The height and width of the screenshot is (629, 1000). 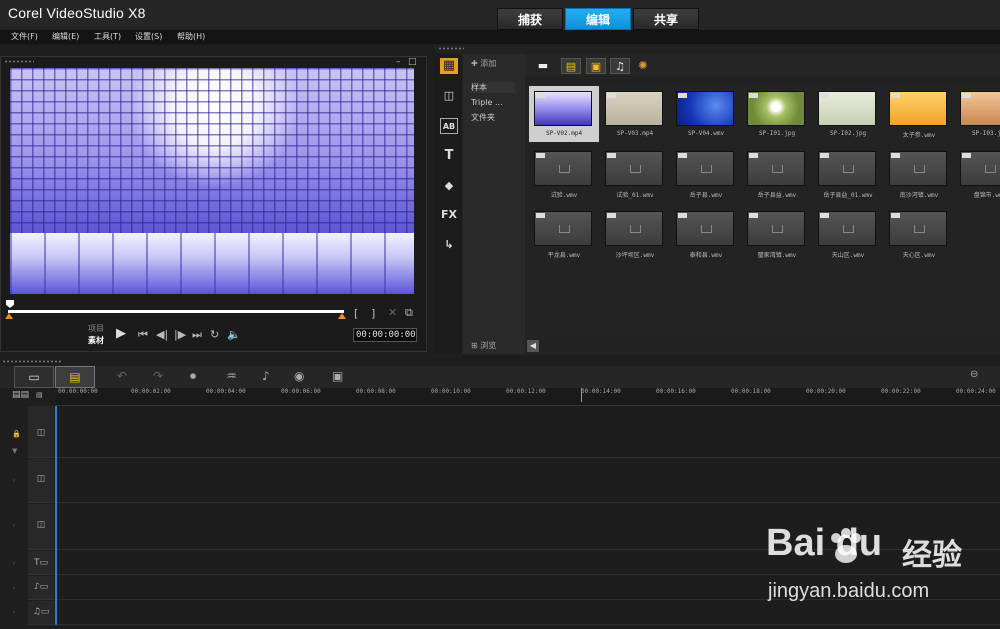 What do you see at coordinates (412, 62) in the screenshot?
I see `maximize-icon: □` at bounding box center [412, 62].